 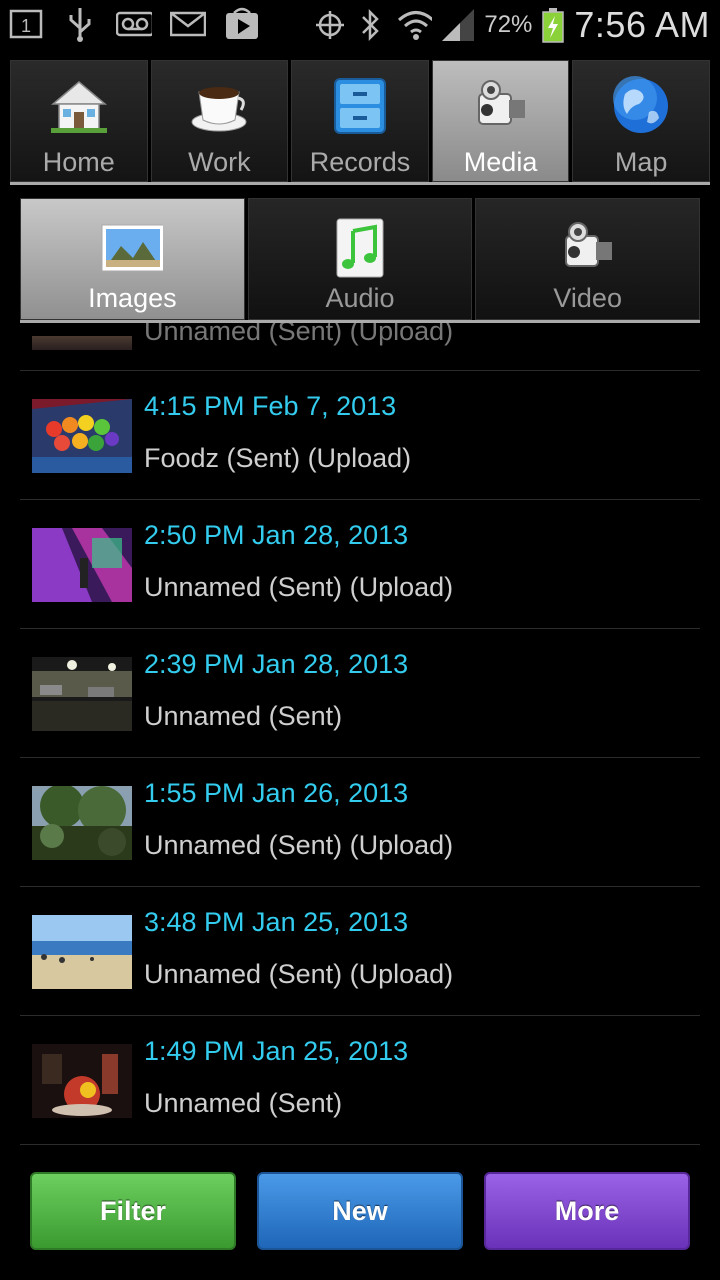 I want to click on new-button: New, so click(x=360, y=1211).